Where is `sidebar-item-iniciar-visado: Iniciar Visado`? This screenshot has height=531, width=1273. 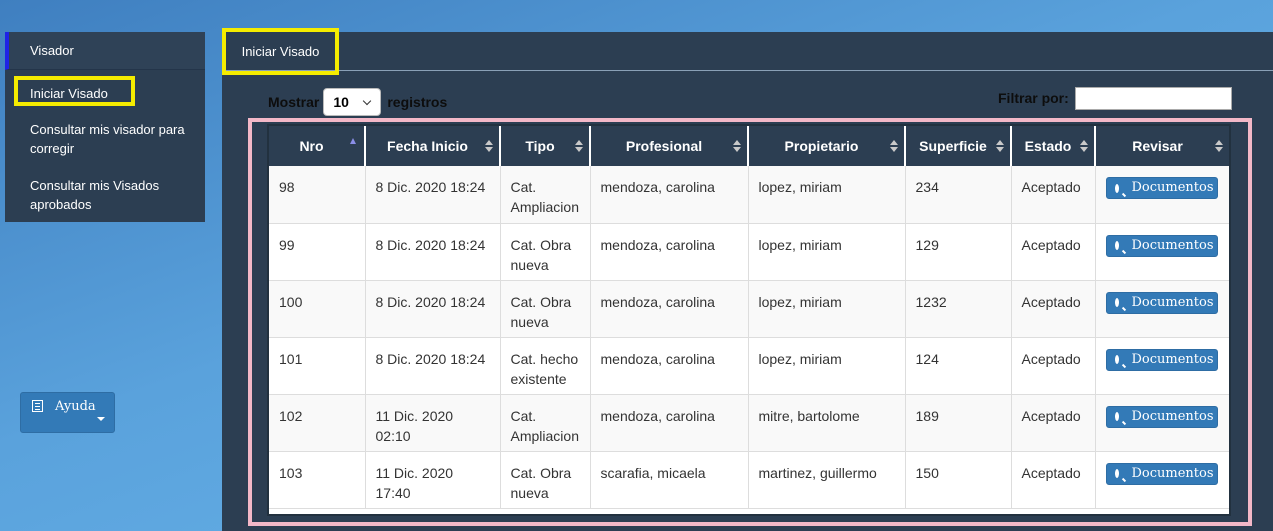
sidebar-item-iniciar-visado: Iniciar Visado is located at coordinates (105, 93).